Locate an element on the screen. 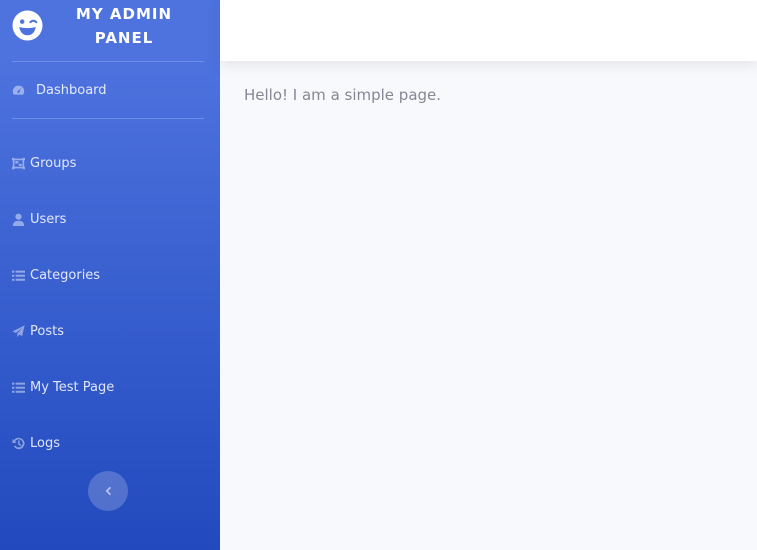 The width and height of the screenshot is (757, 550). sidebar-item-posts: Posts is located at coordinates (38, 331).